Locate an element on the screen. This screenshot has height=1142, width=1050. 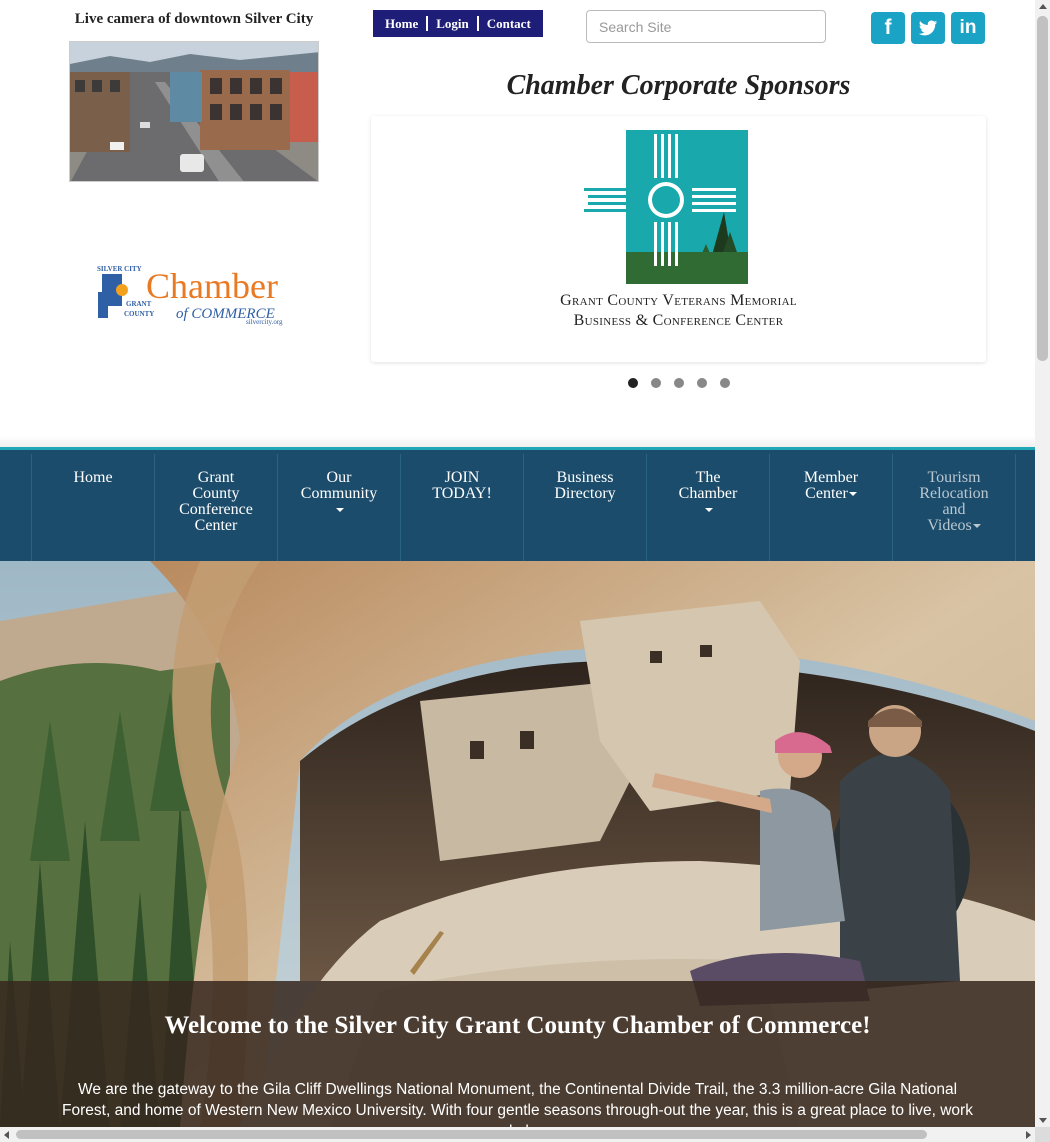
logo-chamber-text: Chamber is located at coordinates (212, 286).